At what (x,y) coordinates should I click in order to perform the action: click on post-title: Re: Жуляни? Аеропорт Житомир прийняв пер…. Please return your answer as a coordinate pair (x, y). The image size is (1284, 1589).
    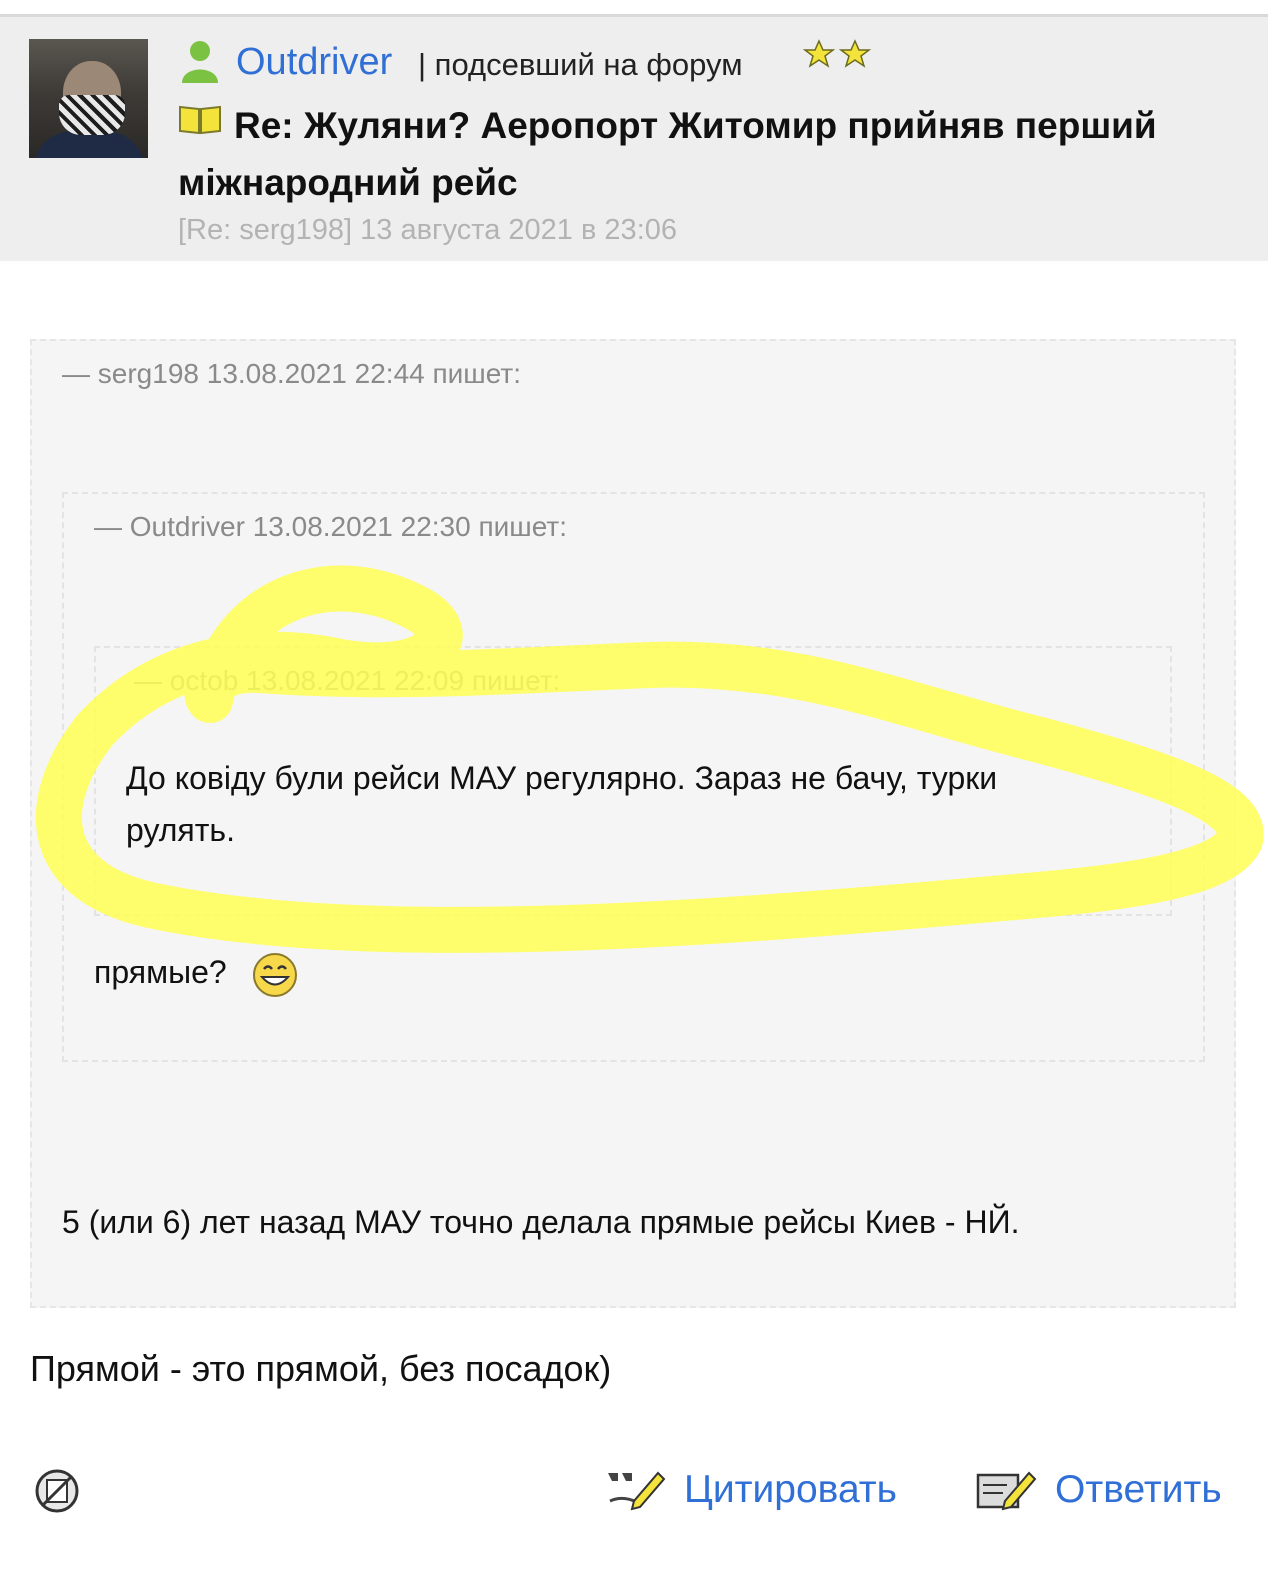
    Looking at the image, I should click on (667, 154).